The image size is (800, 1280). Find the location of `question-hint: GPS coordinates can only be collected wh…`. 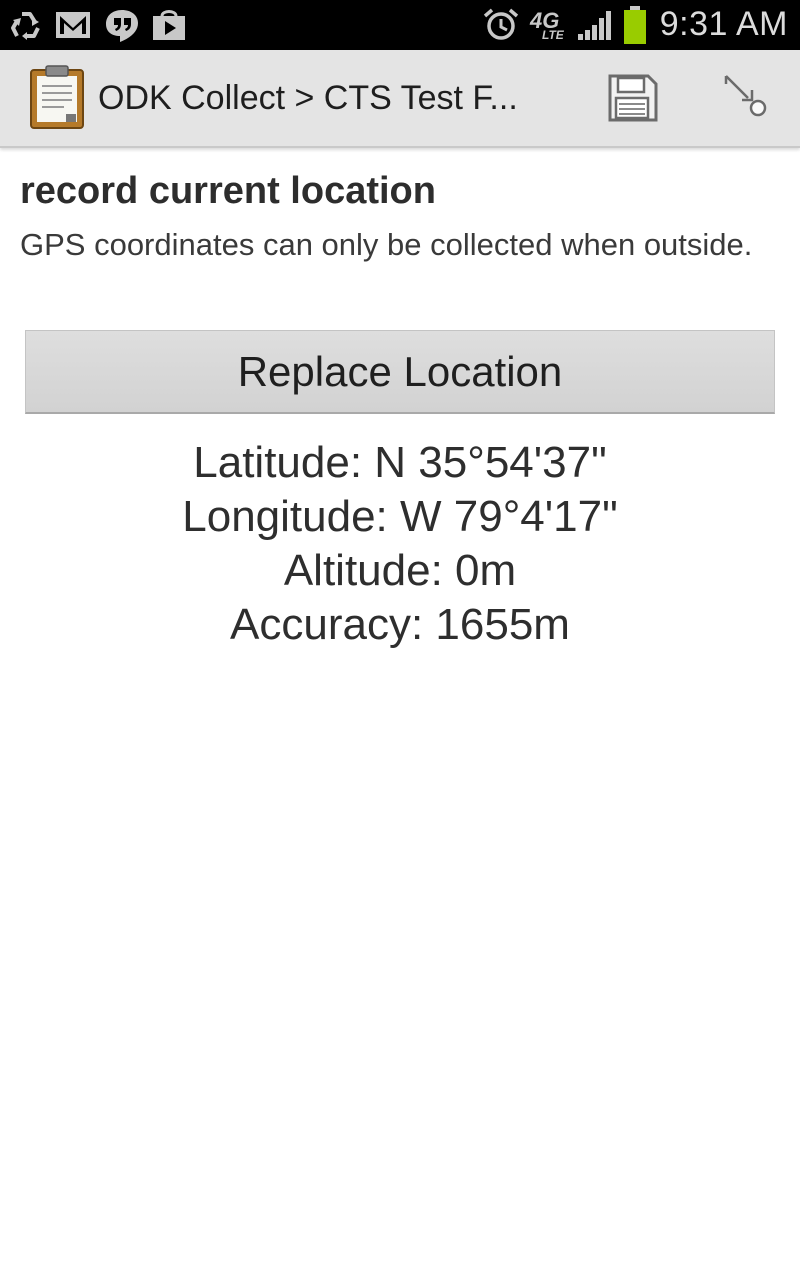

question-hint: GPS coordinates can only be collected wh… is located at coordinates (386, 244).